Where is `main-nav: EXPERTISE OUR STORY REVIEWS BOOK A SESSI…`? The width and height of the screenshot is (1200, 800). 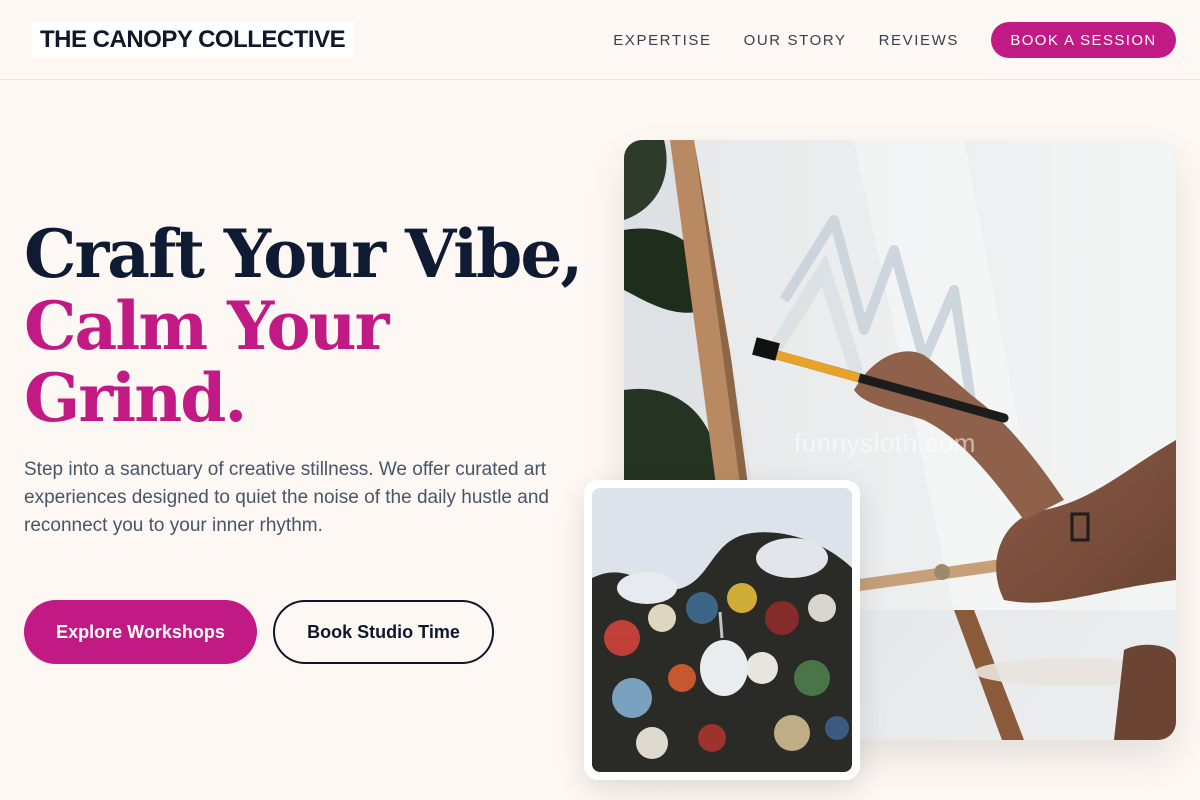 main-nav: EXPERTISE OUR STORY REVIEWS BOOK A SESSI… is located at coordinates (894, 40).